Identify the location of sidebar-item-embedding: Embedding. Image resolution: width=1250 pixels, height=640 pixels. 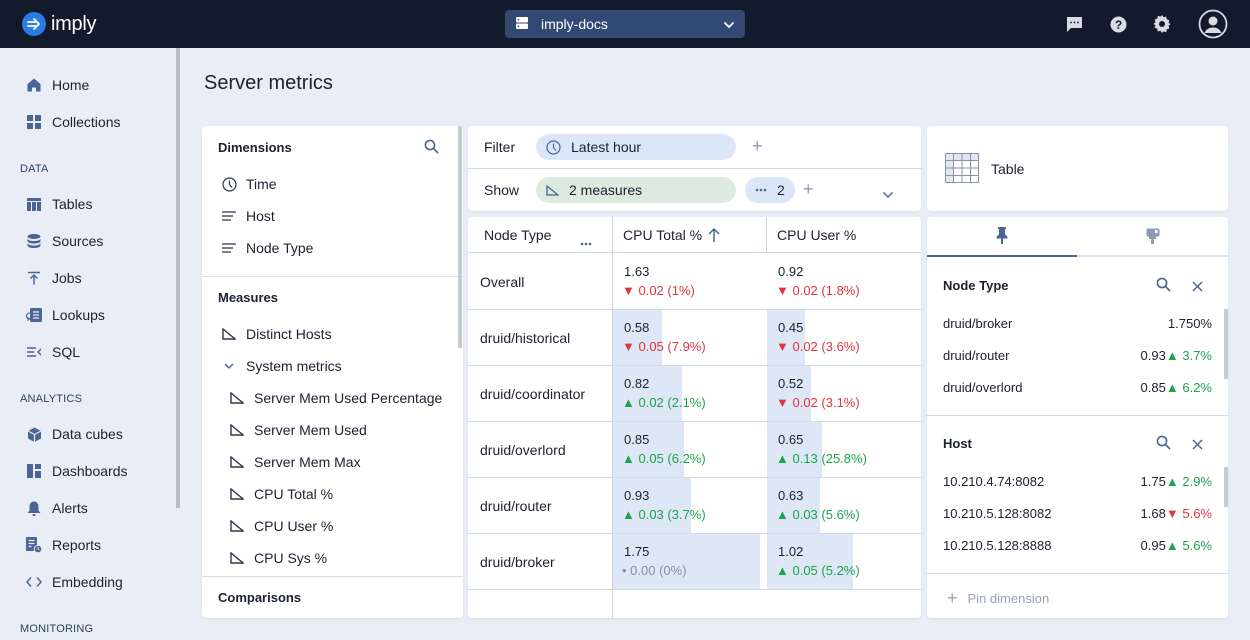
(73, 582).